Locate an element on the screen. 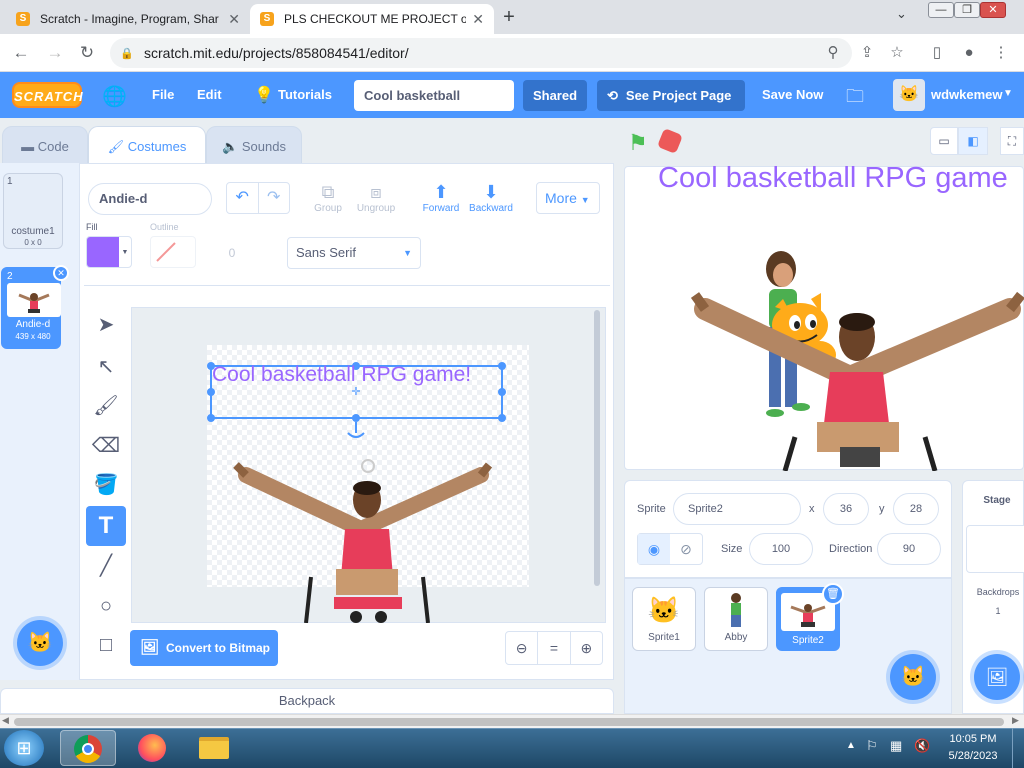 The height and width of the screenshot is (768, 1024). window-close-button: ✕ is located at coordinates (993, 10).